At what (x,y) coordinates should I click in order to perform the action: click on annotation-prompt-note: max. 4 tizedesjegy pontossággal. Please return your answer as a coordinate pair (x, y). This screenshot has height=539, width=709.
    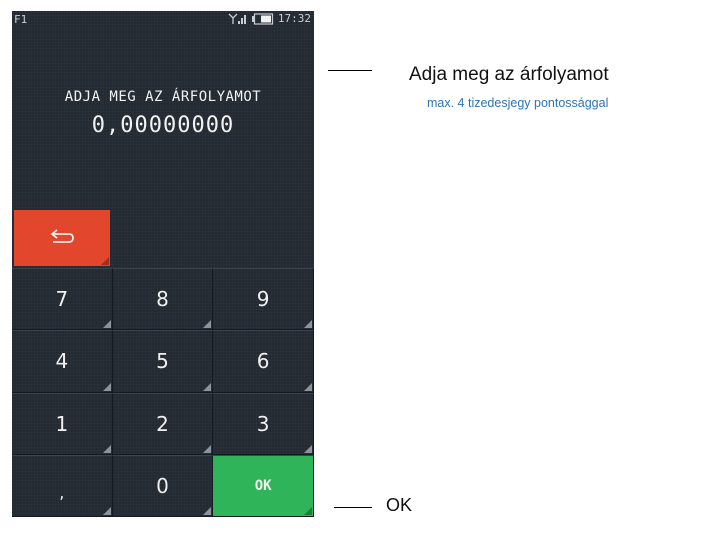
    Looking at the image, I should click on (518, 103).